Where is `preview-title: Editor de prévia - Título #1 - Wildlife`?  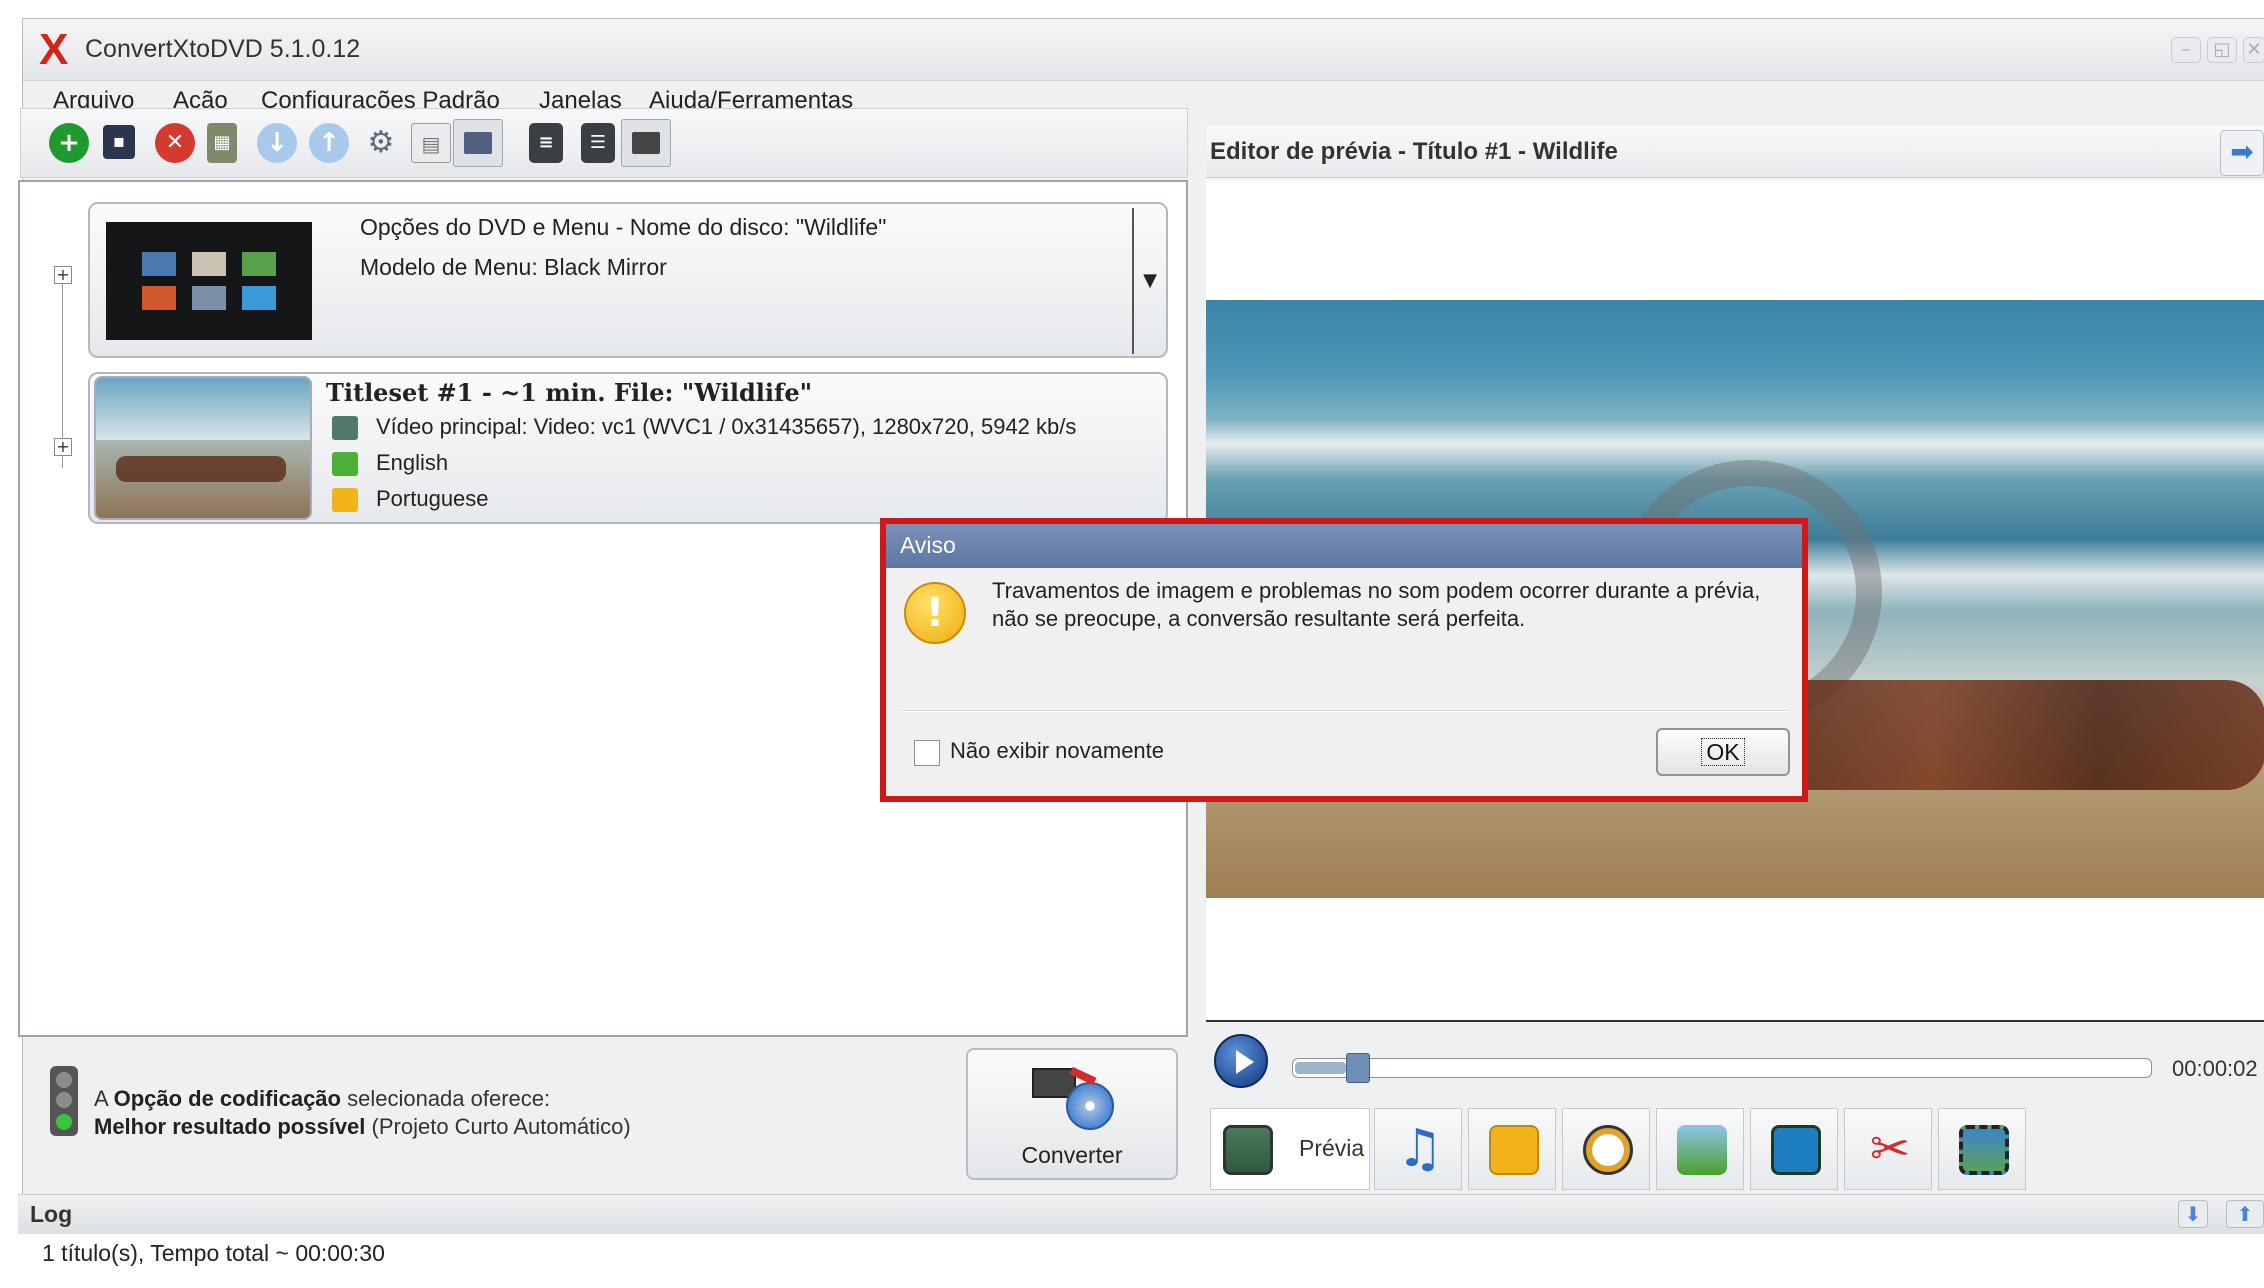 preview-title: Editor de prévia - Título #1 - Wildlife is located at coordinates (1414, 151).